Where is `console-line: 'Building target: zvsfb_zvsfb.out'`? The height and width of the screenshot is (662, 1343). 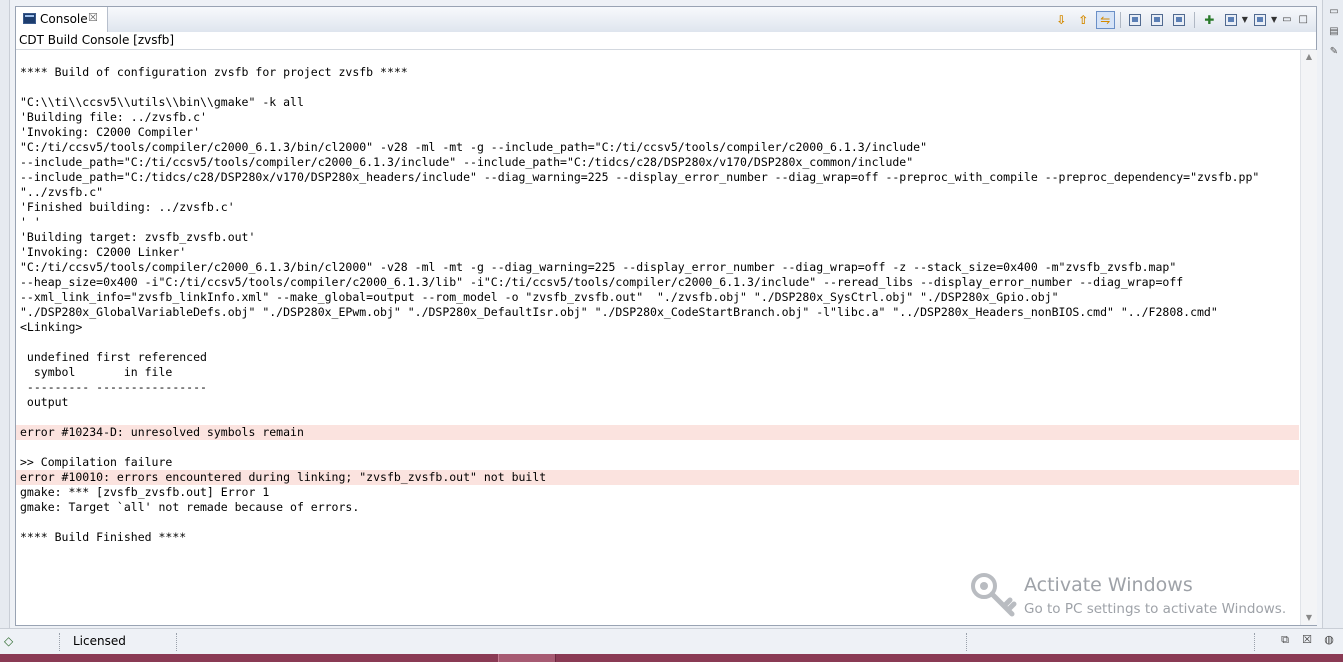 console-line: 'Building target: zvsfb_zvsfb.out' is located at coordinates (138, 237).